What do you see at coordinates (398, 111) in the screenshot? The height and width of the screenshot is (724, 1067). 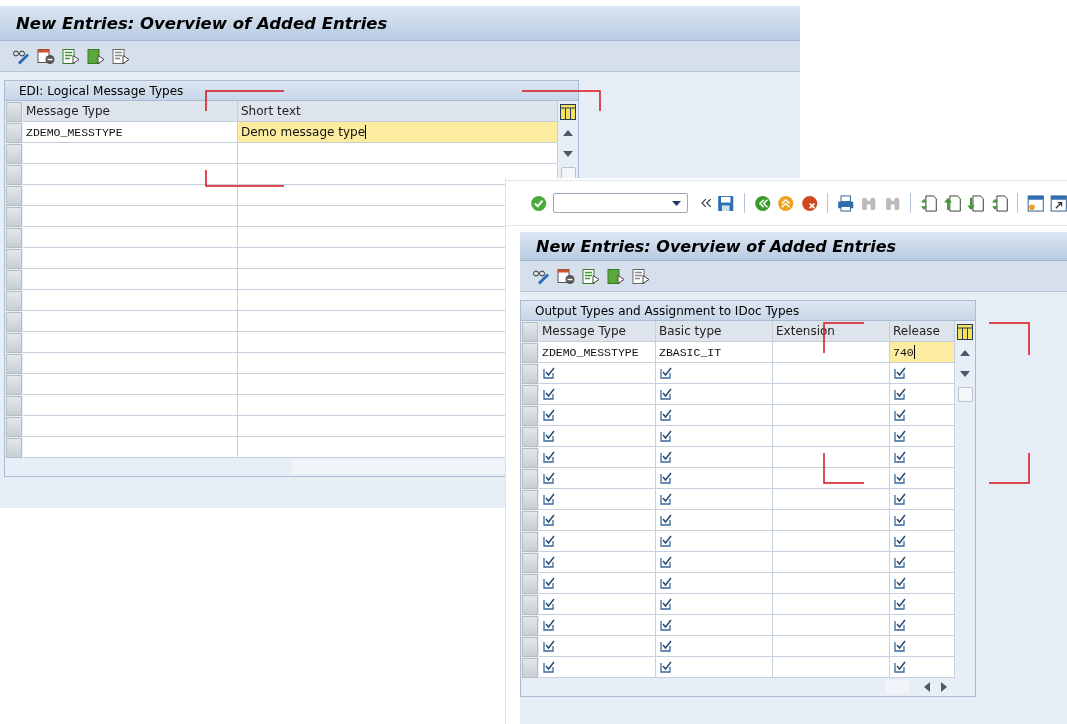 I see `column-header: Short text` at bounding box center [398, 111].